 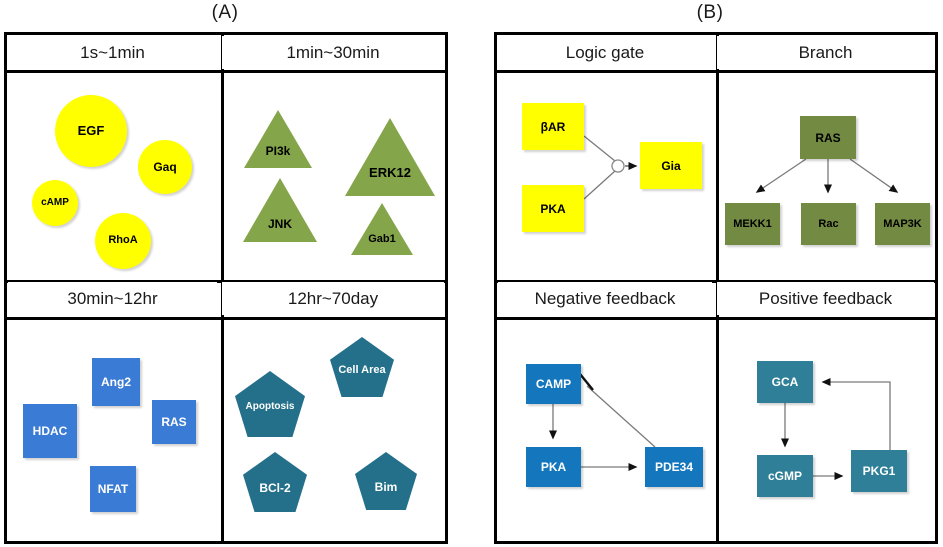 What do you see at coordinates (275, 487) in the screenshot?
I see `node-label: BCl-2` at bounding box center [275, 487].